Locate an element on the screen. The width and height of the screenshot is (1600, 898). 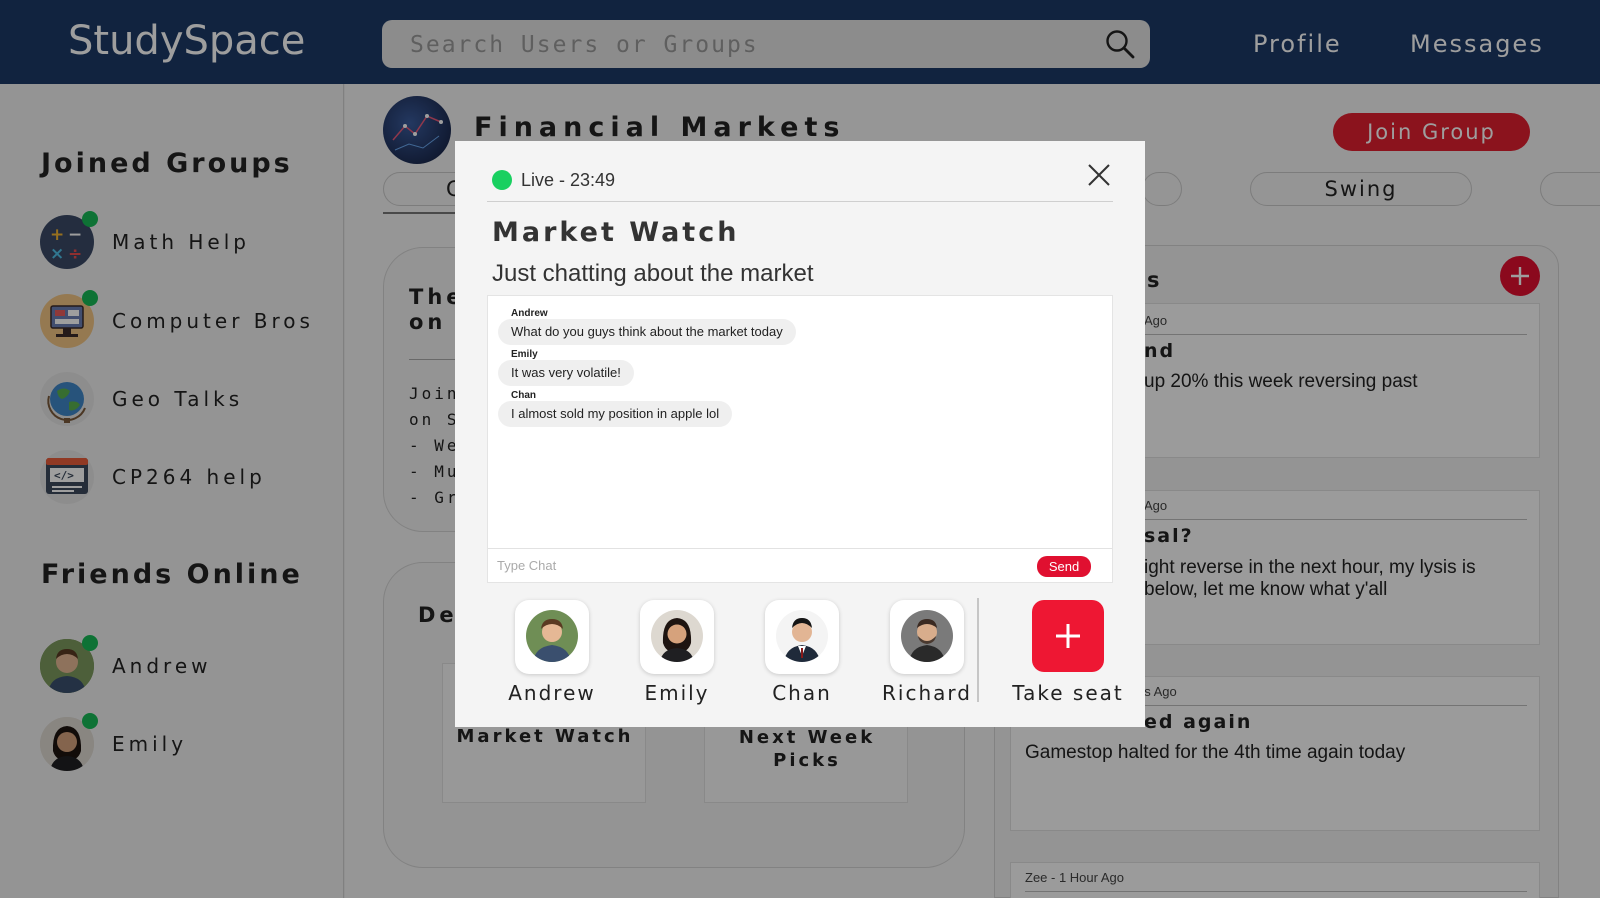
message-author: Chan is located at coordinates (523, 395).